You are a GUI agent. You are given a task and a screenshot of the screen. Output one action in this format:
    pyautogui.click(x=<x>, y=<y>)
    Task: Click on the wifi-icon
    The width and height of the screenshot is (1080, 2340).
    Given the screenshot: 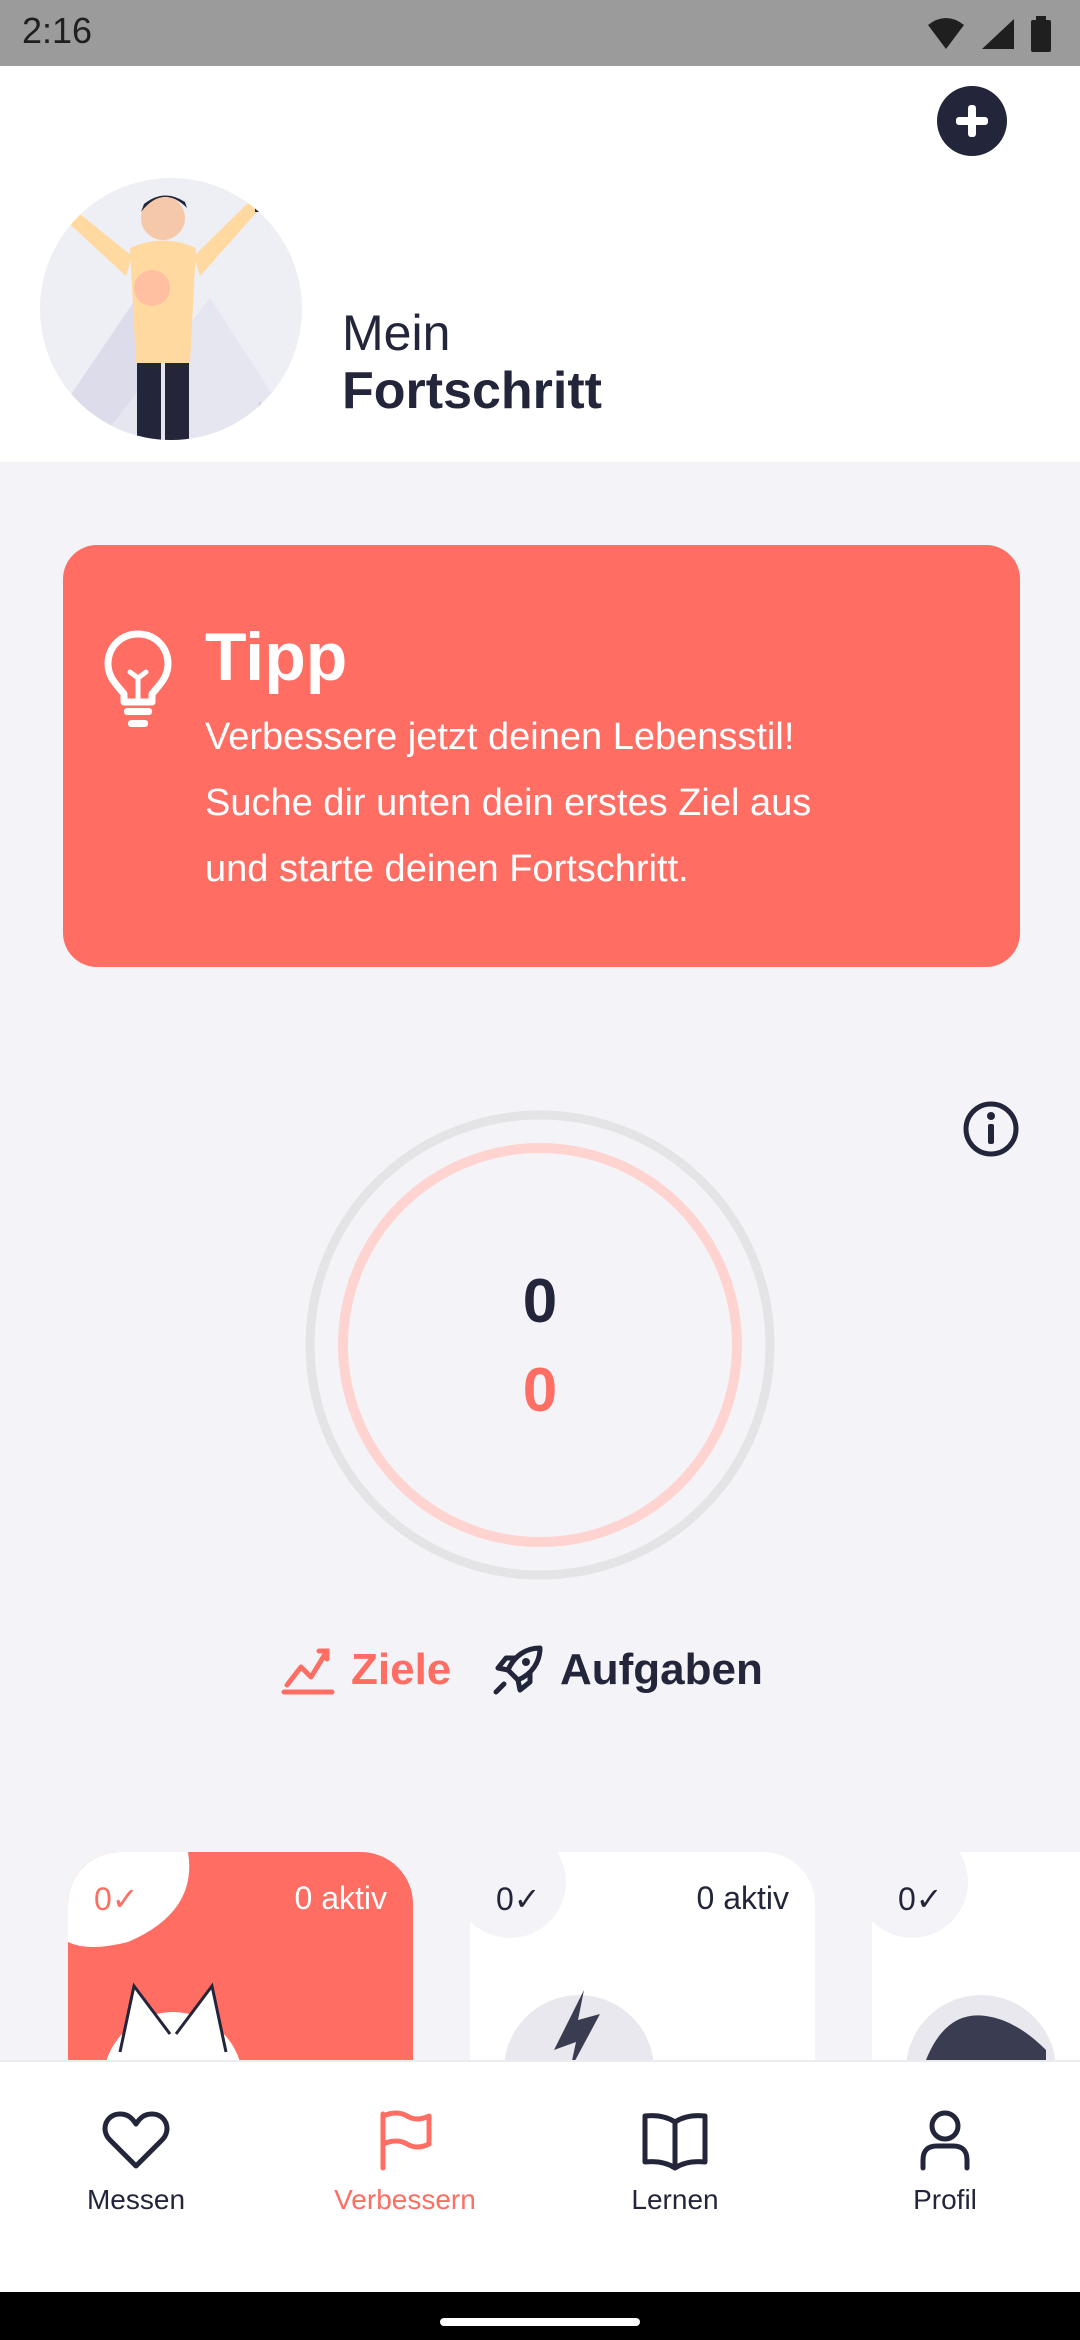 What is the action you would take?
    pyautogui.click(x=946, y=33)
    